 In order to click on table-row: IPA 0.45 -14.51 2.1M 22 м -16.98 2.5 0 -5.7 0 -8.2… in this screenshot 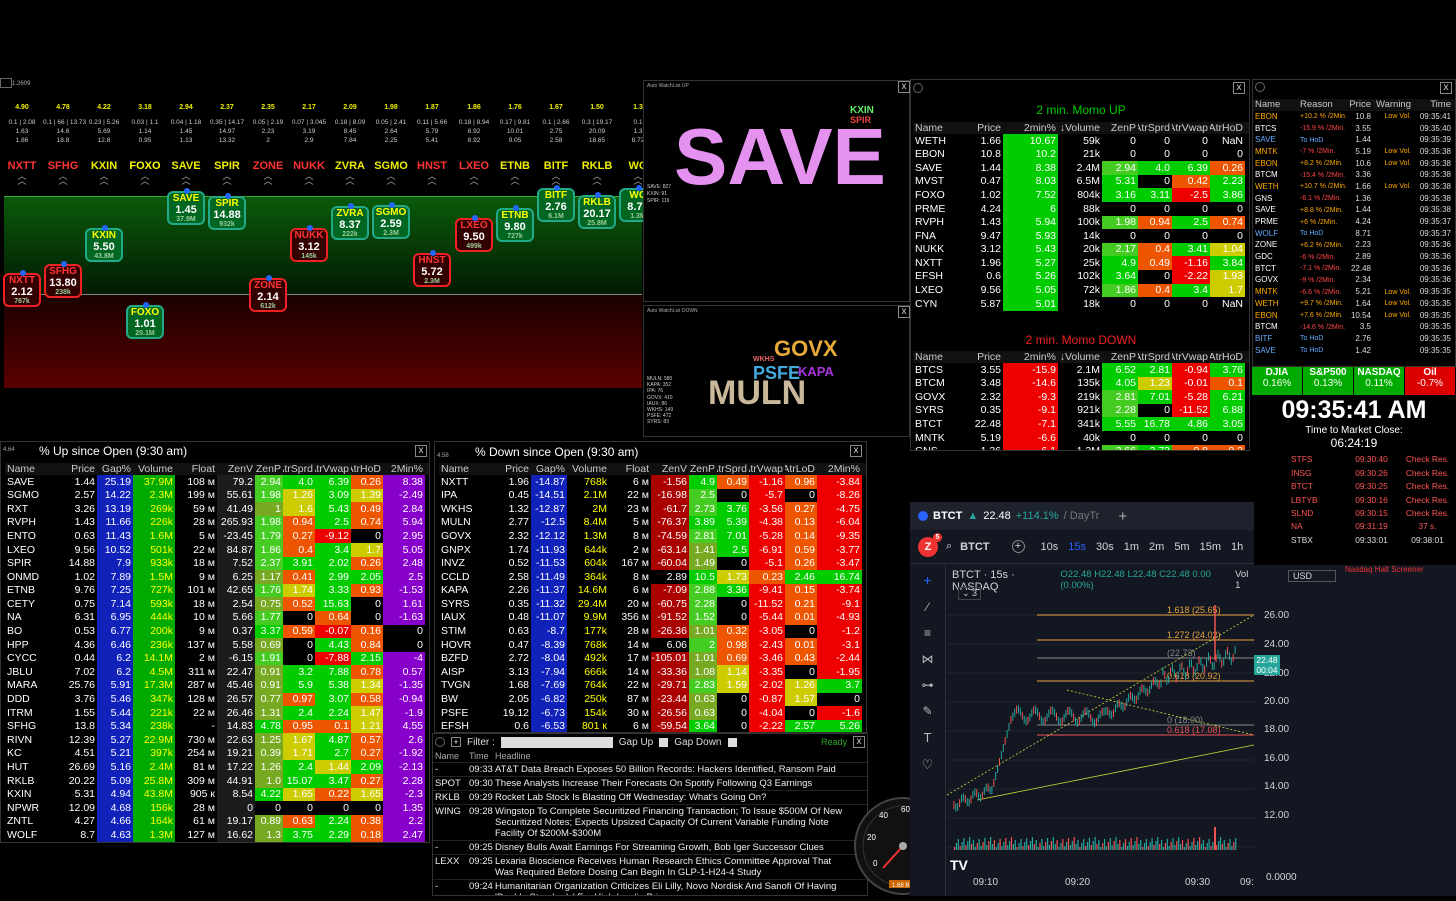, I will do `click(652, 495)`.